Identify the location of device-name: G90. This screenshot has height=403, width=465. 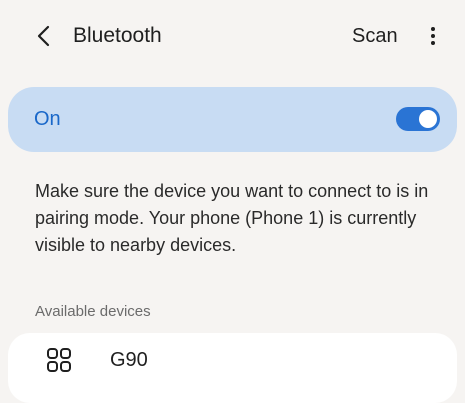
(129, 360).